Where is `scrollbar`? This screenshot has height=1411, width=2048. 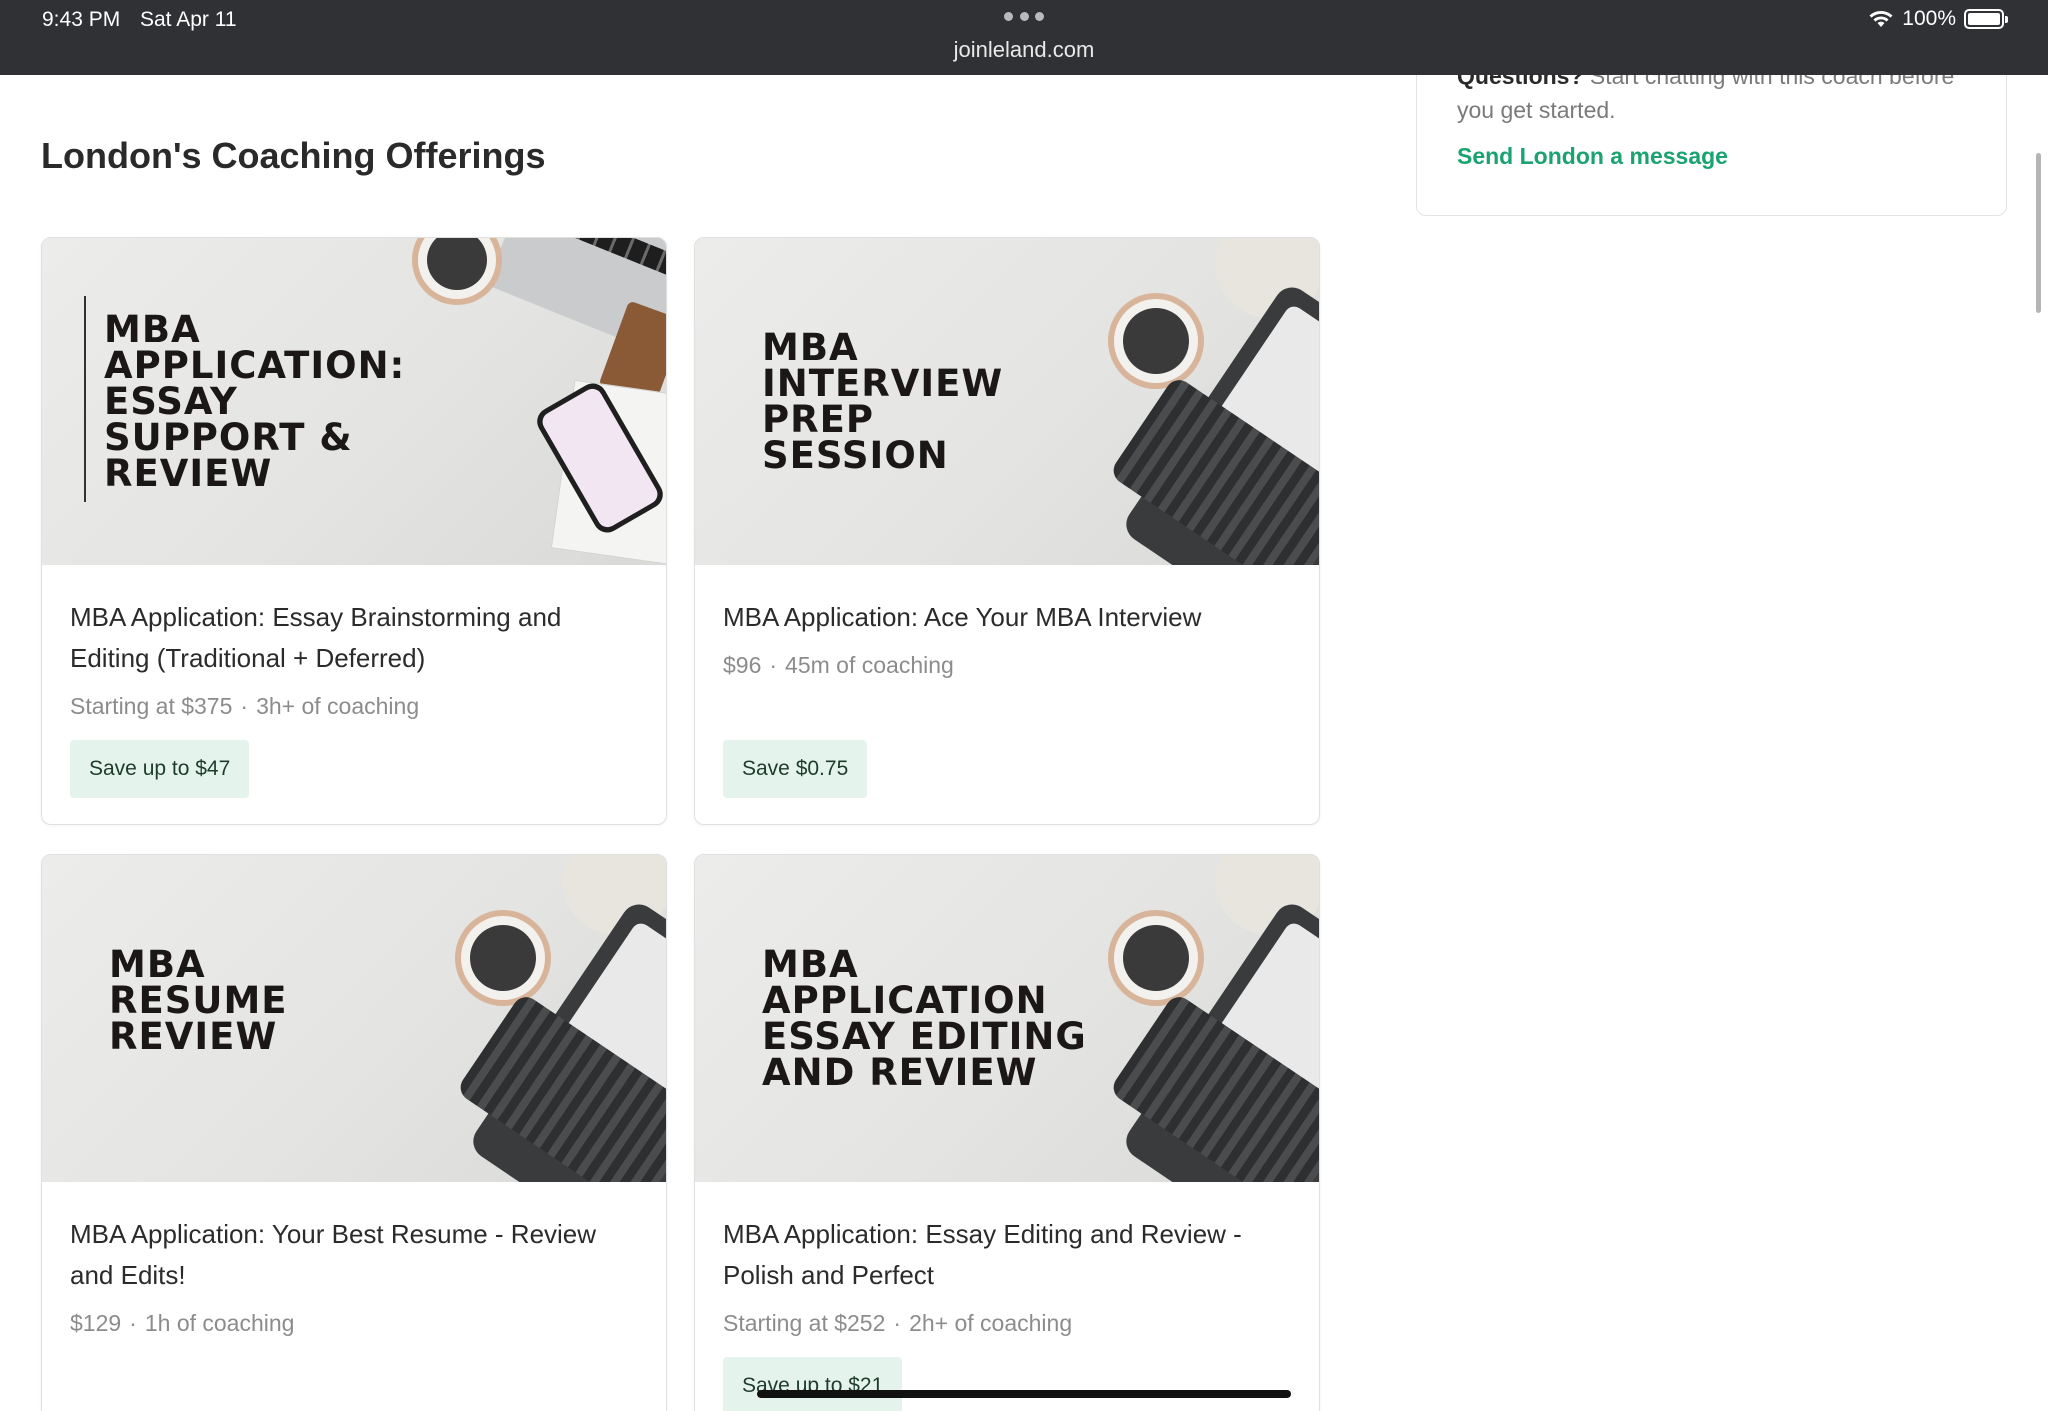 scrollbar is located at coordinates (2038, 233).